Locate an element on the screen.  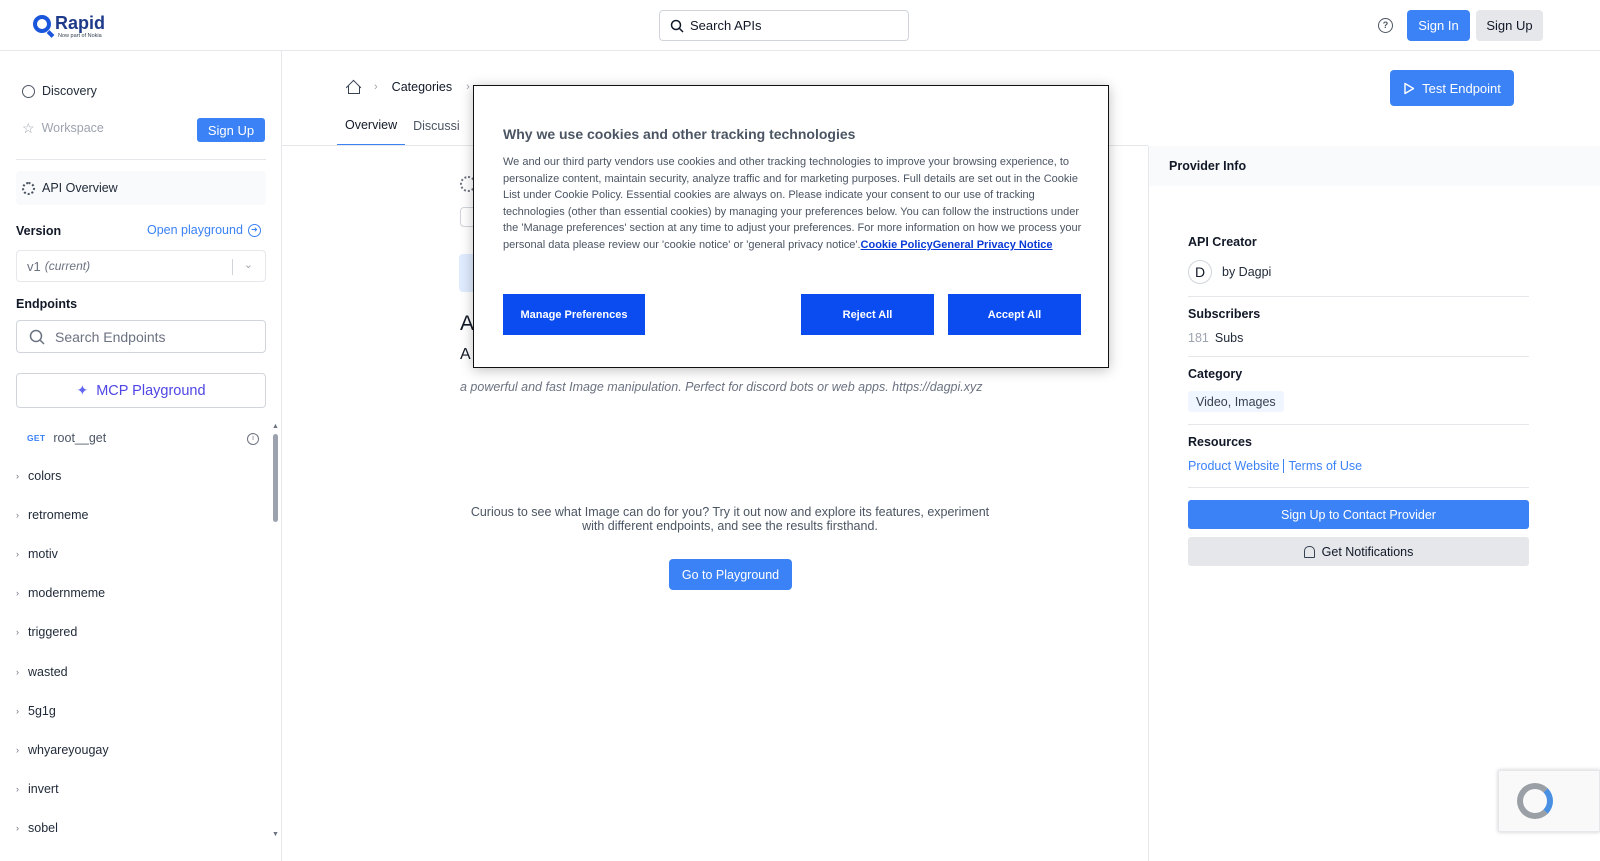
mcp-playground-label: MCP Playground is located at coordinates (151, 390).